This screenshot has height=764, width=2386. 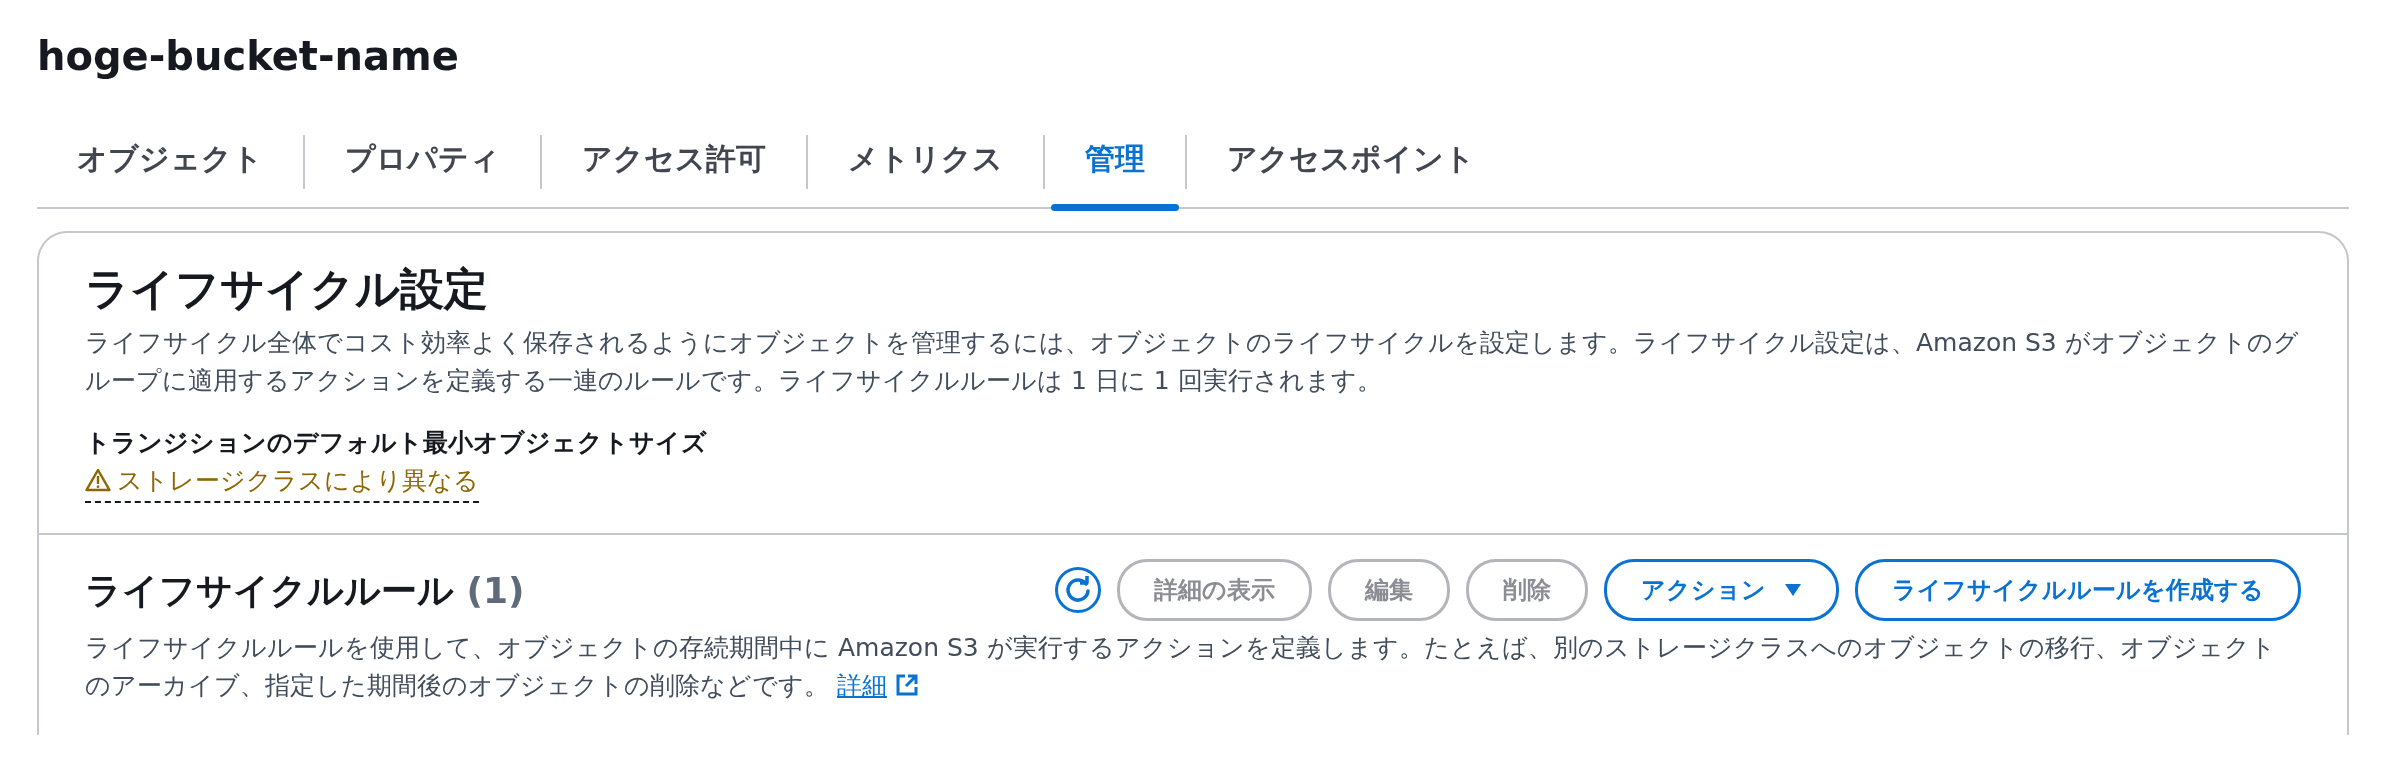 What do you see at coordinates (1192, 362) in the screenshot?
I see `section-description: ライフサイクル全体でコスト効率よく保存されるようにオブジェクトを管理するには、オブジェクトのライフサイクルを設定します。ライフサイクル設定は、Amazon S3 がオブジェクトのグループに適用するアクションを定義する一連のルールです。ライフサイクルルールは 1 日に 1 回実行されます。` at bounding box center [1192, 362].